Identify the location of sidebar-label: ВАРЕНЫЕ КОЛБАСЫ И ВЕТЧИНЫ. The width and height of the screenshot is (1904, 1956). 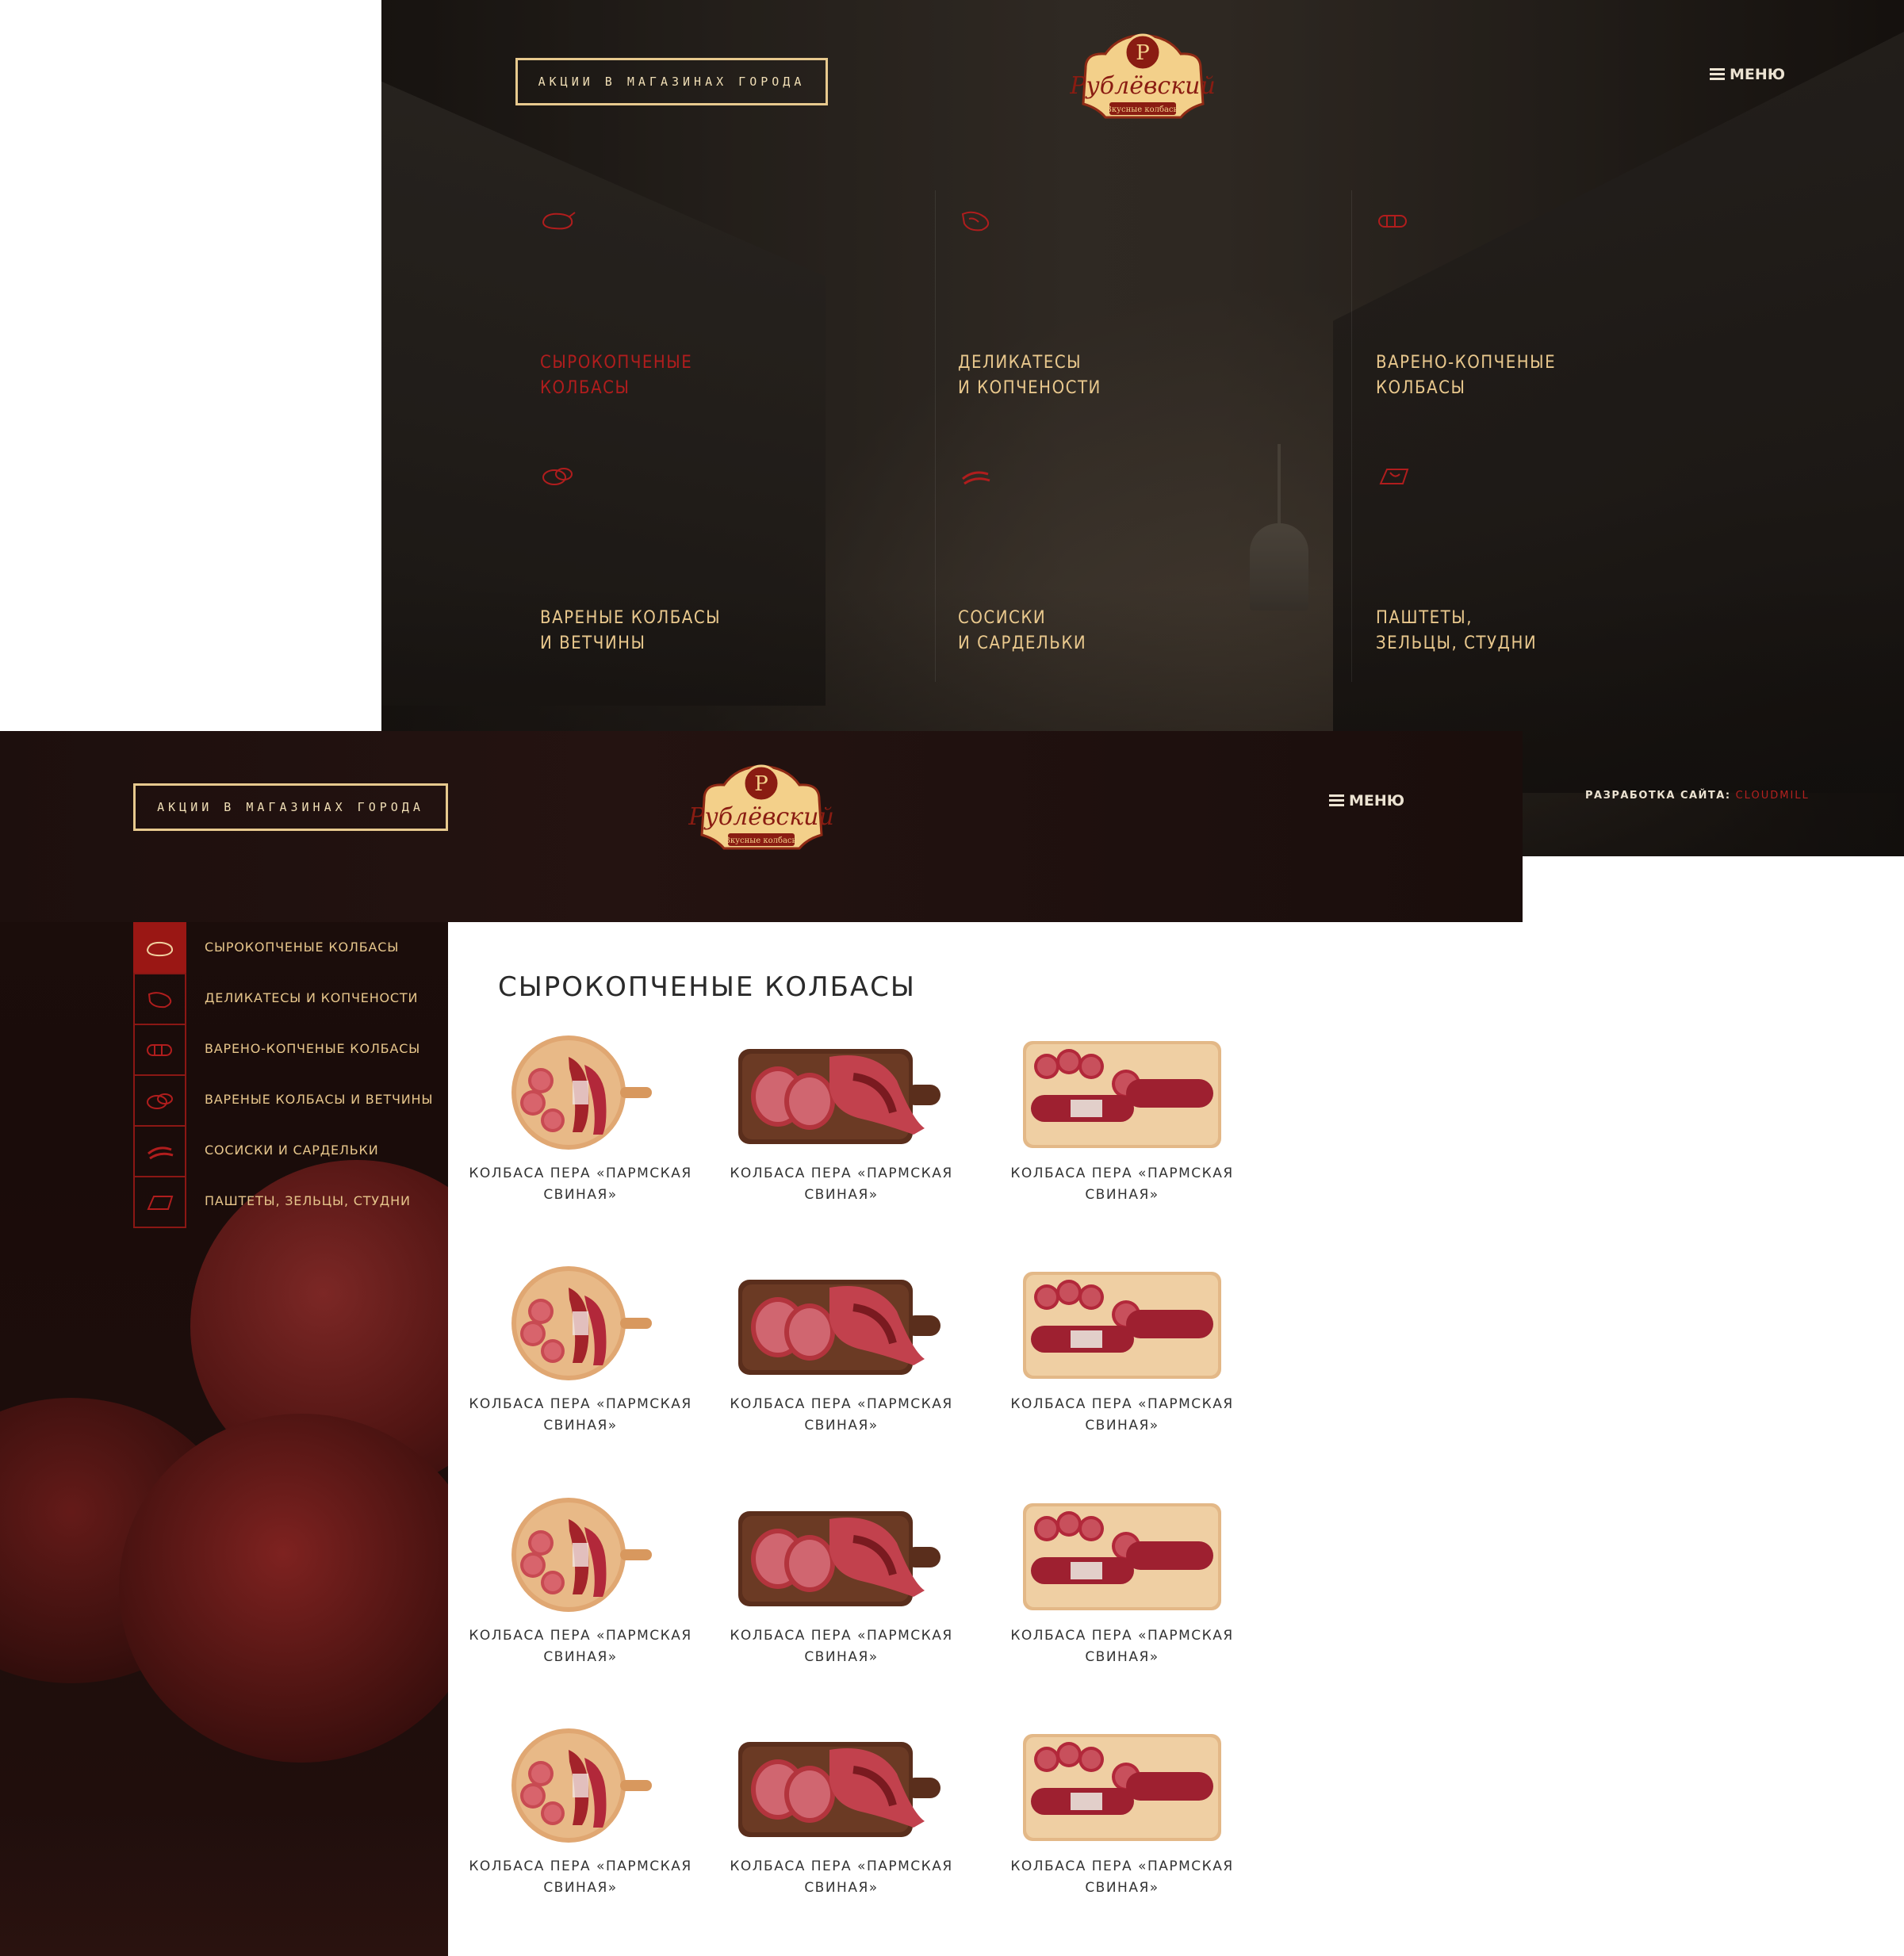
(319, 1099).